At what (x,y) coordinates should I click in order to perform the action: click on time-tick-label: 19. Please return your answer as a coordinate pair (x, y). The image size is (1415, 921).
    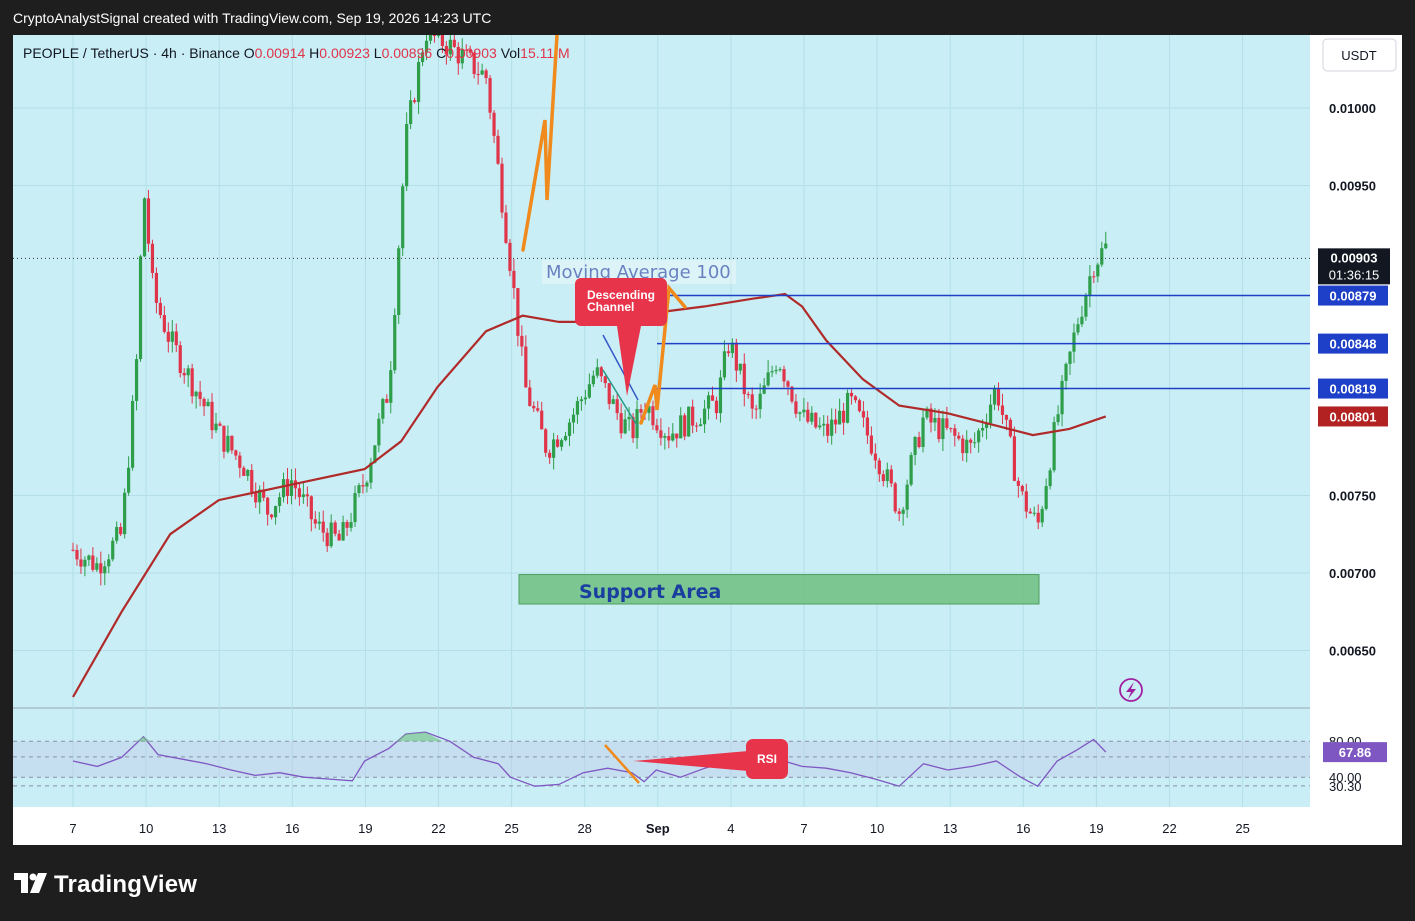
    Looking at the image, I should click on (365, 828).